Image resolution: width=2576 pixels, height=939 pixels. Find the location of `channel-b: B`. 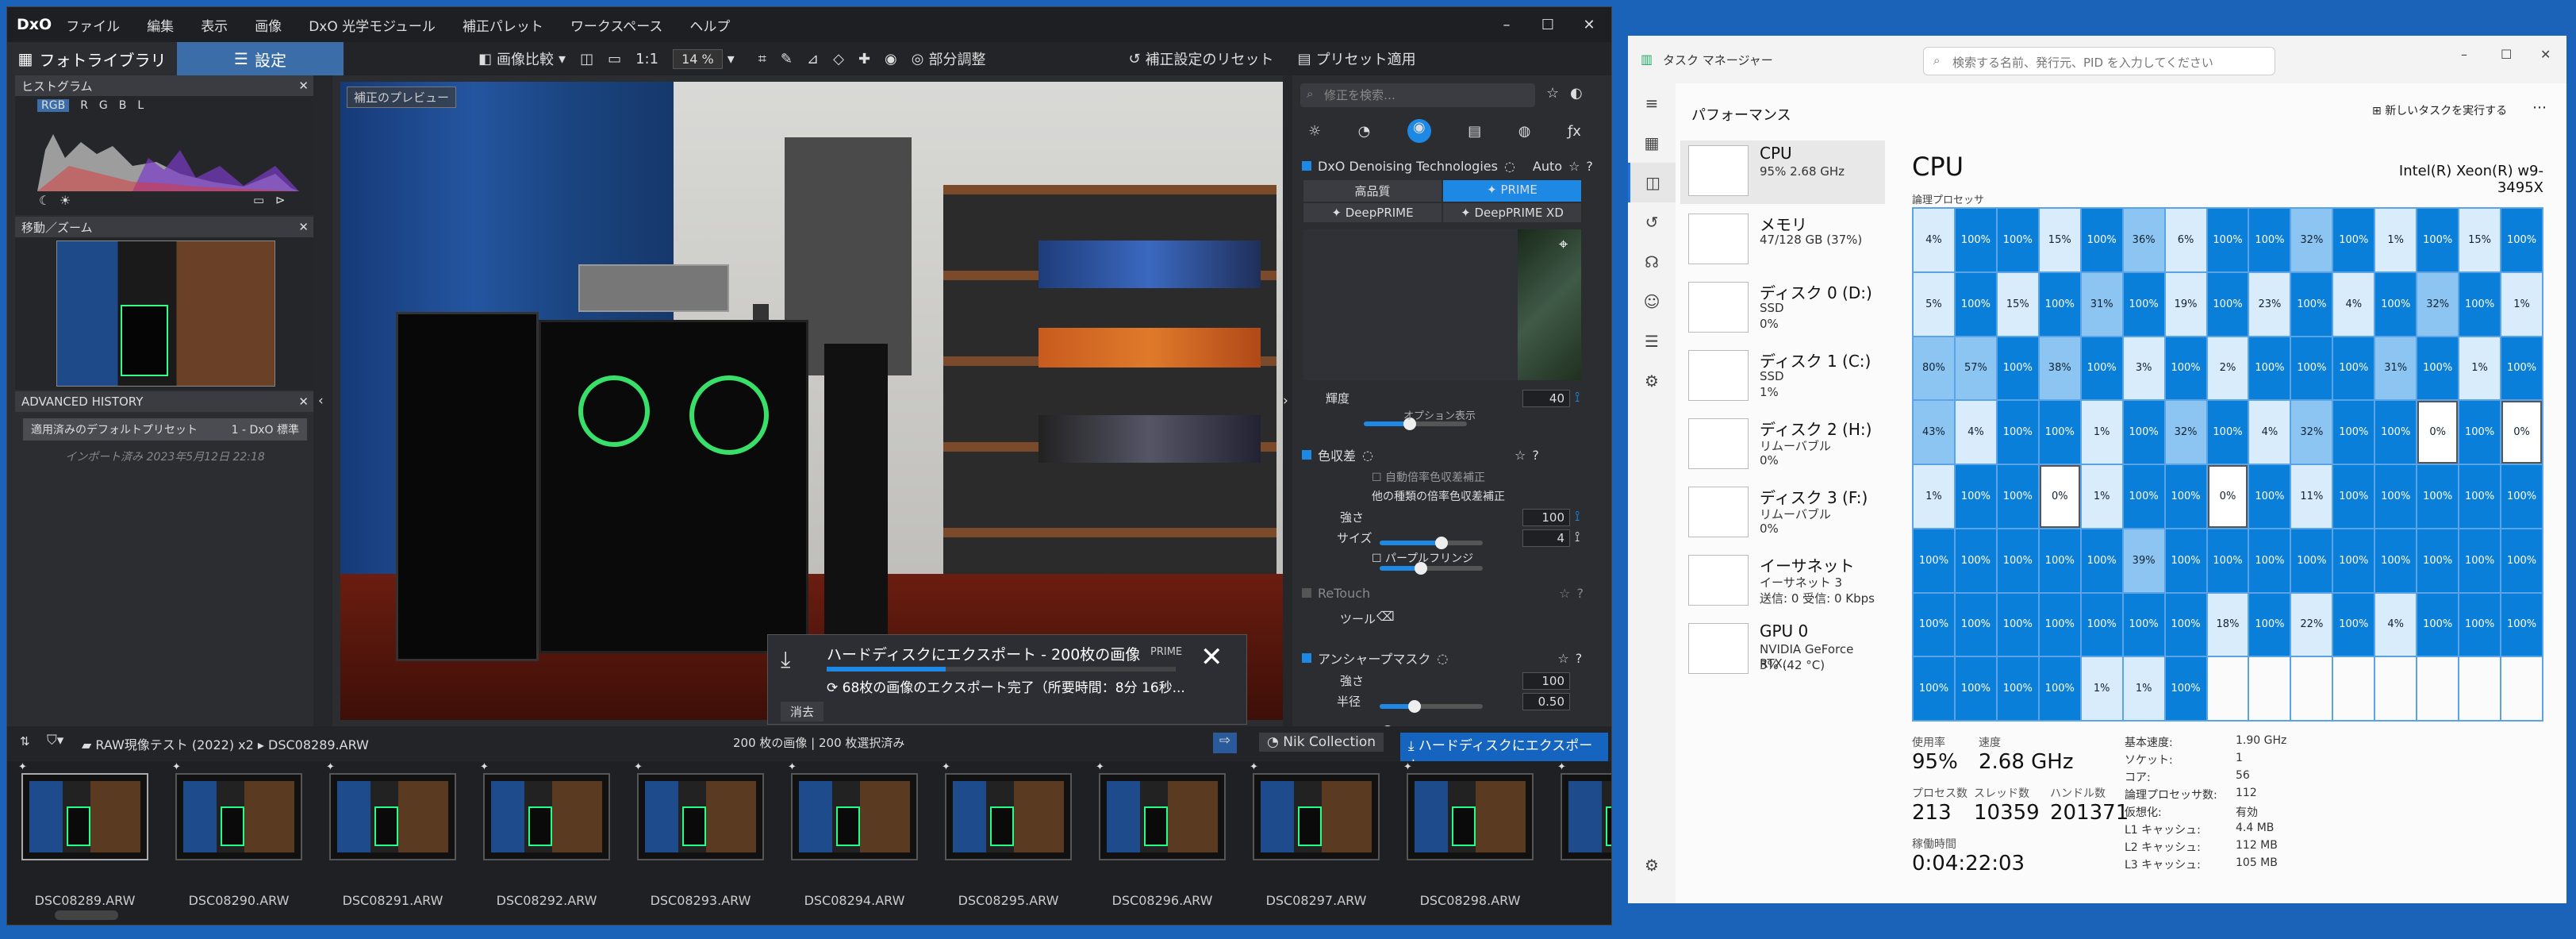

channel-b: B is located at coordinates (123, 105).